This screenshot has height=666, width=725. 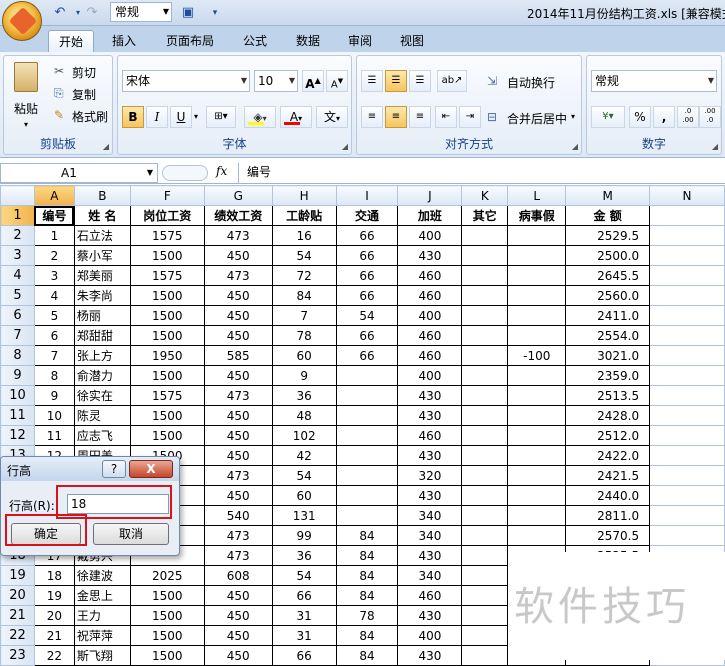 What do you see at coordinates (92, 13) in the screenshot?
I see `redo-icon: ↷` at bounding box center [92, 13].